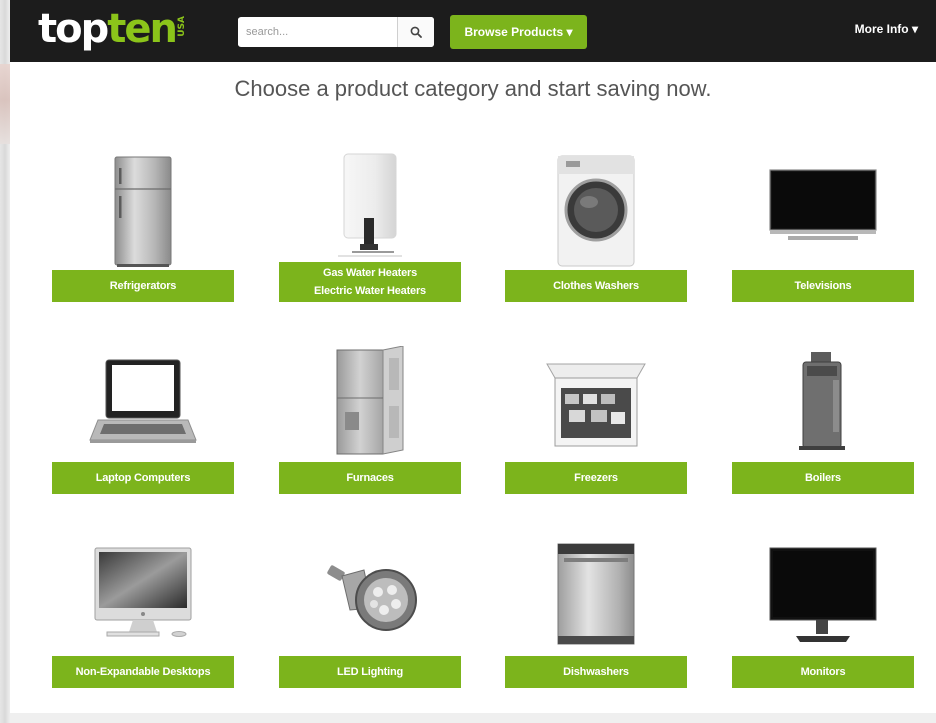 This screenshot has width=936, height=723. I want to click on category-button-dishwashers: Dishwashers, so click(596, 672).